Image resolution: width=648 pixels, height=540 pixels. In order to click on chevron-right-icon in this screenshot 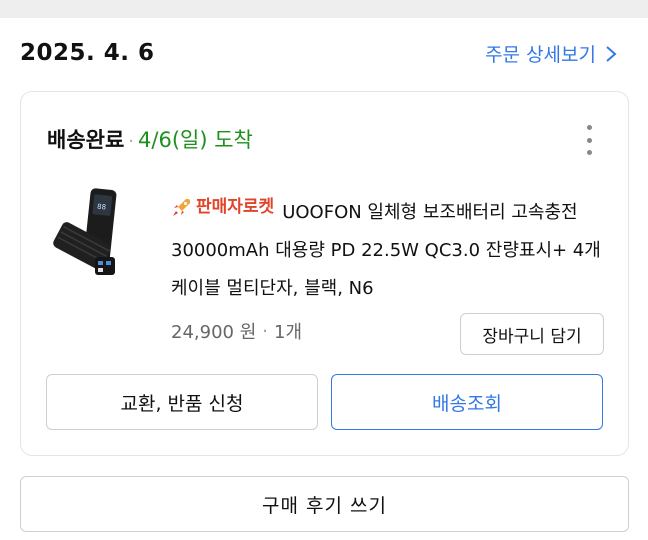, I will do `click(611, 53)`.